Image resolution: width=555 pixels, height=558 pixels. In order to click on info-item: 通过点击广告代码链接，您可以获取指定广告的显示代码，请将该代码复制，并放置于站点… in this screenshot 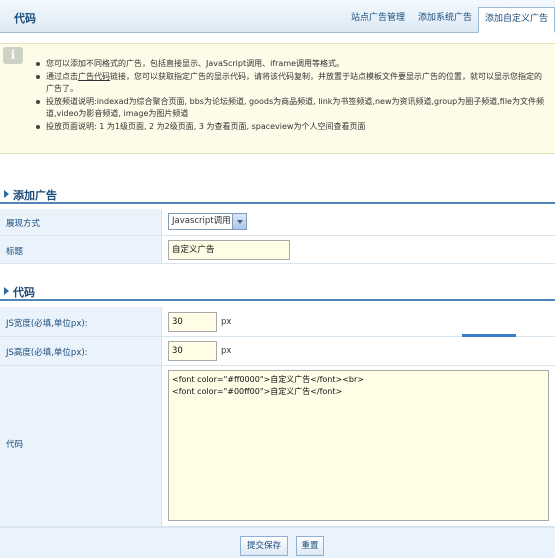, I will do `click(292, 83)`.